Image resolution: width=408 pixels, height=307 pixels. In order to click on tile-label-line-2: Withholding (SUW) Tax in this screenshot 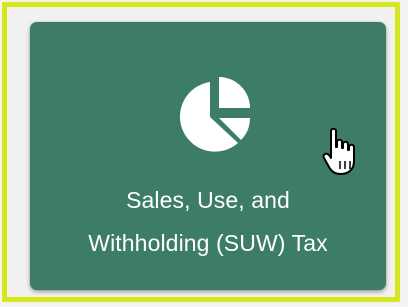, I will do `click(208, 243)`.